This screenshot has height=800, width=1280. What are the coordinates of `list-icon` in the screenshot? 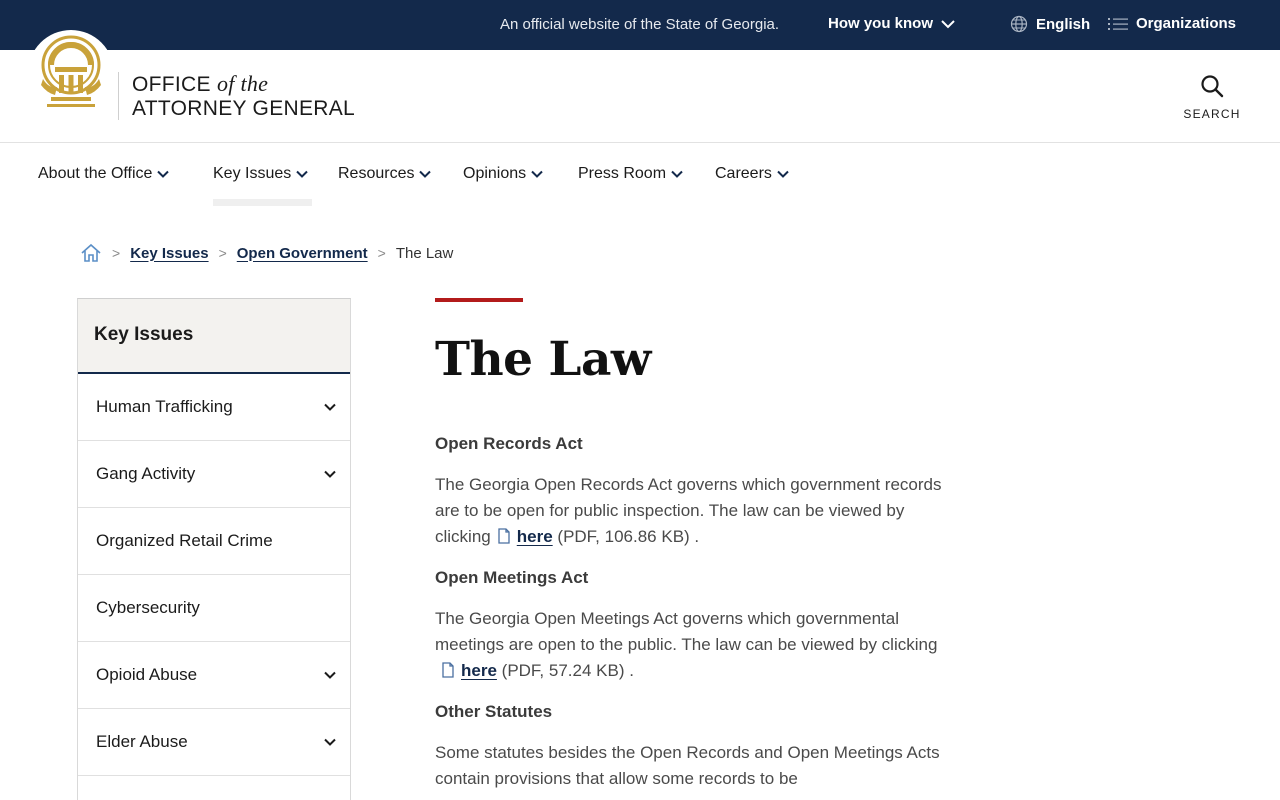 It's located at (1118, 23).